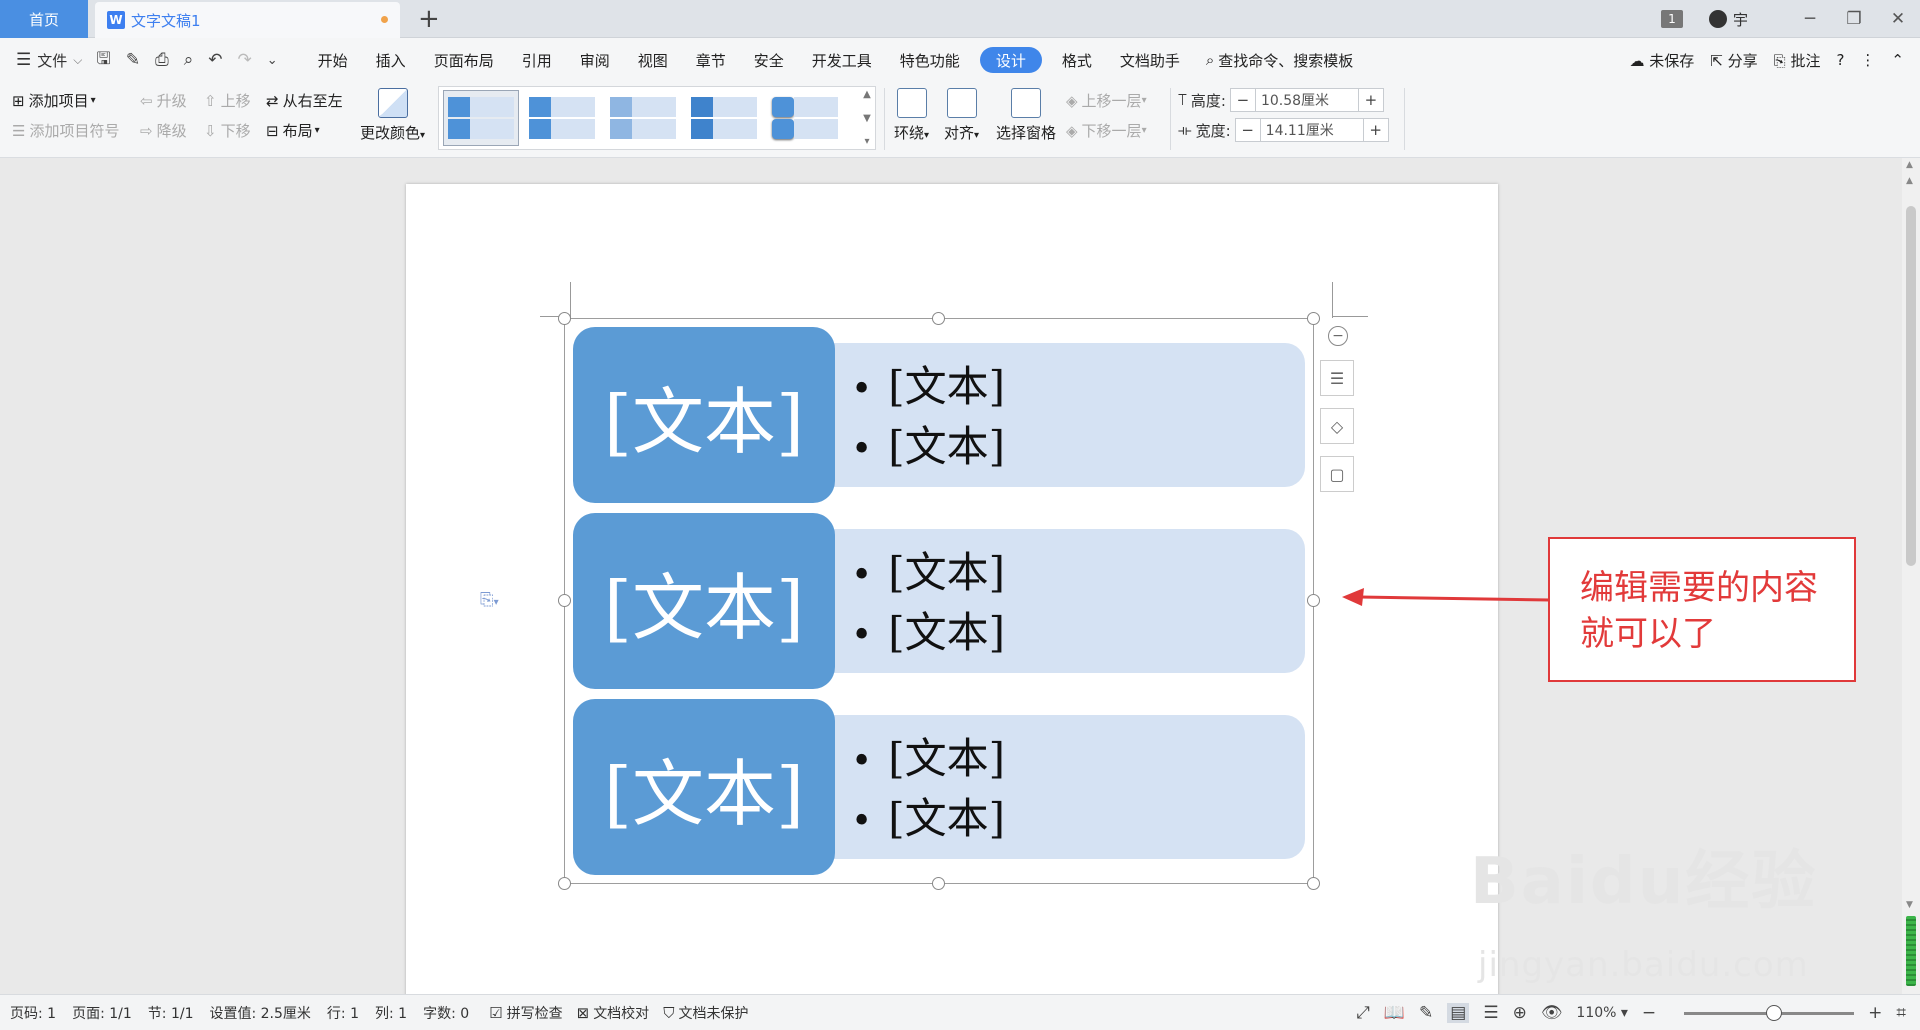 Image resolution: width=1920 pixels, height=1030 pixels. Describe the element at coordinates (44, 19) in the screenshot. I see `tab-home: 首页` at that location.